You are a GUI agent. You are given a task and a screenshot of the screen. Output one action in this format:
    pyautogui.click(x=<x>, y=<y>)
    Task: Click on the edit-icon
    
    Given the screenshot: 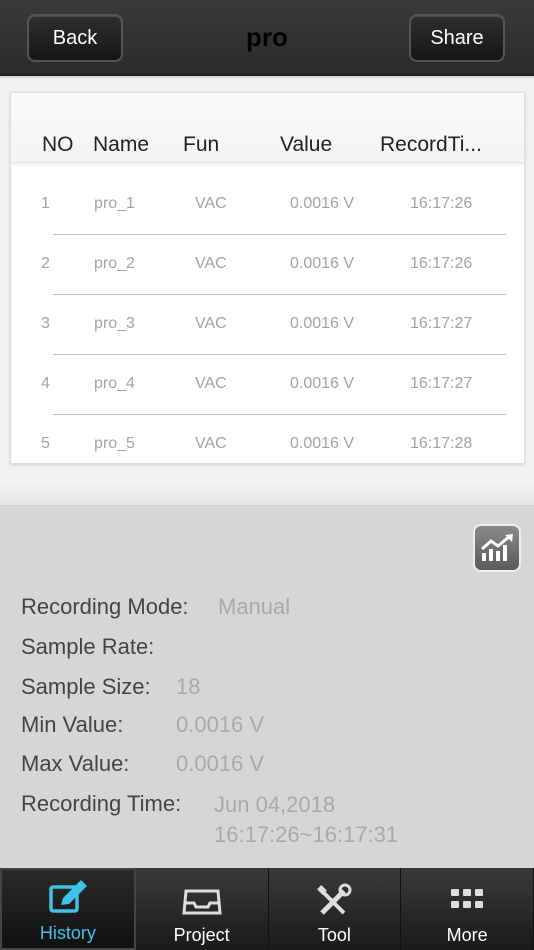 What is the action you would take?
    pyautogui.click(x=68, y=896)
    